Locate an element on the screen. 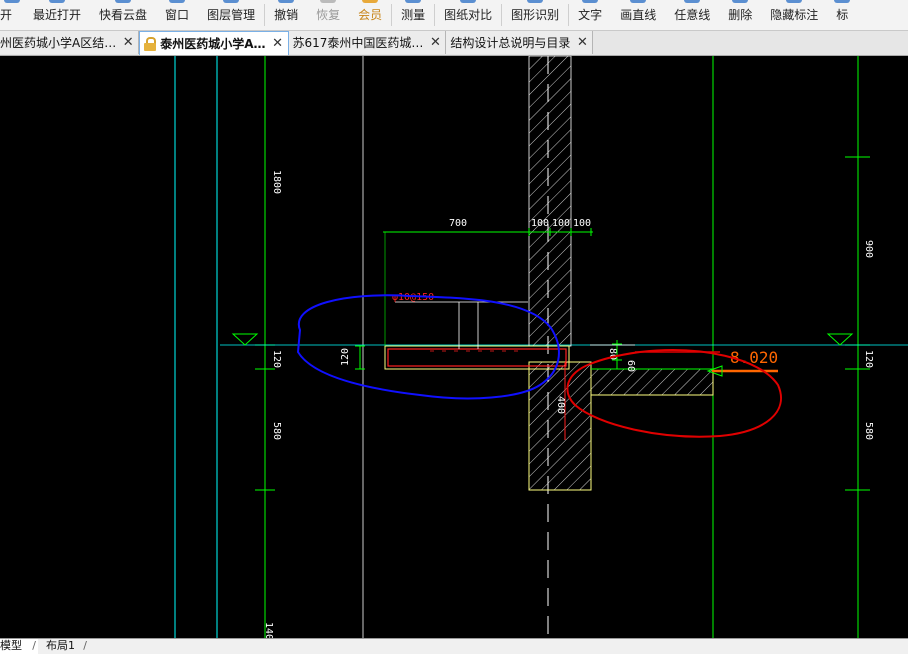 This screenshot has height=654, width=908. level-marker-left-icon is located at coordinates (245, 339).